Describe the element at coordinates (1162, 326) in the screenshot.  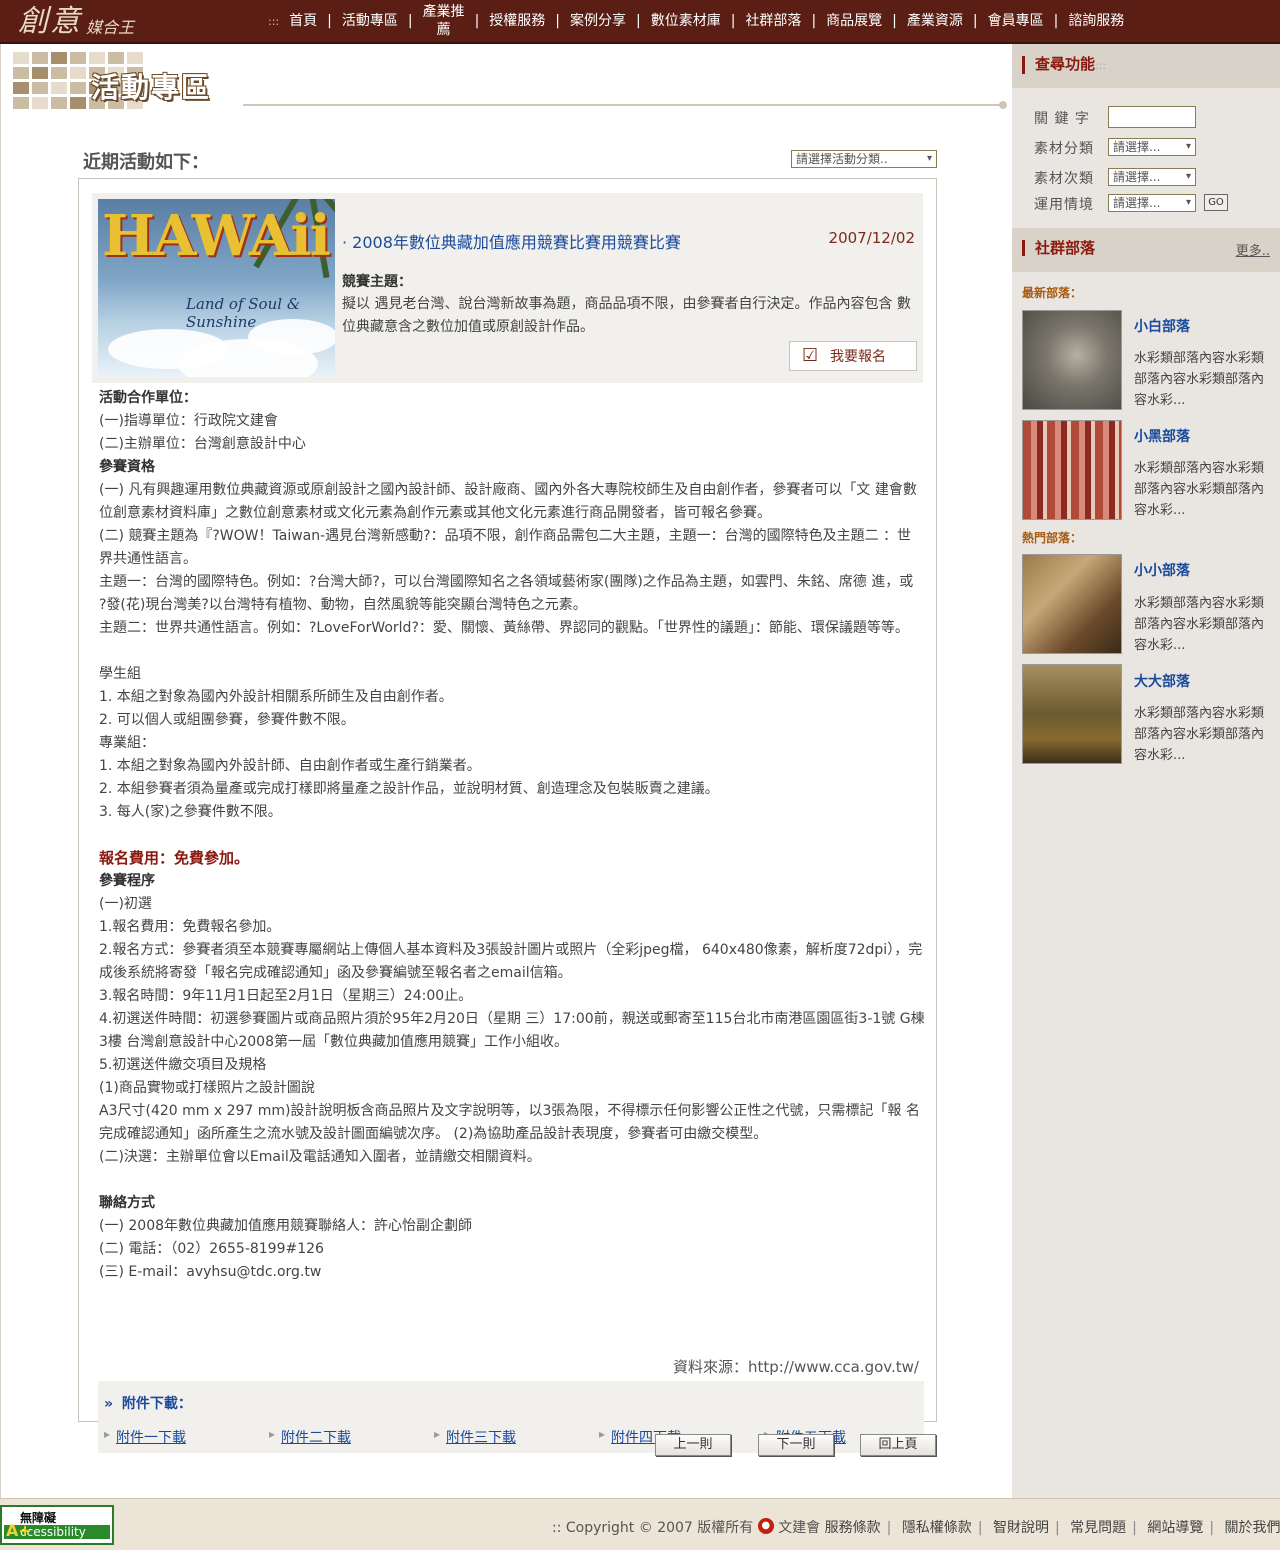
I see `tribe-name-link: 小白部落` at that location.